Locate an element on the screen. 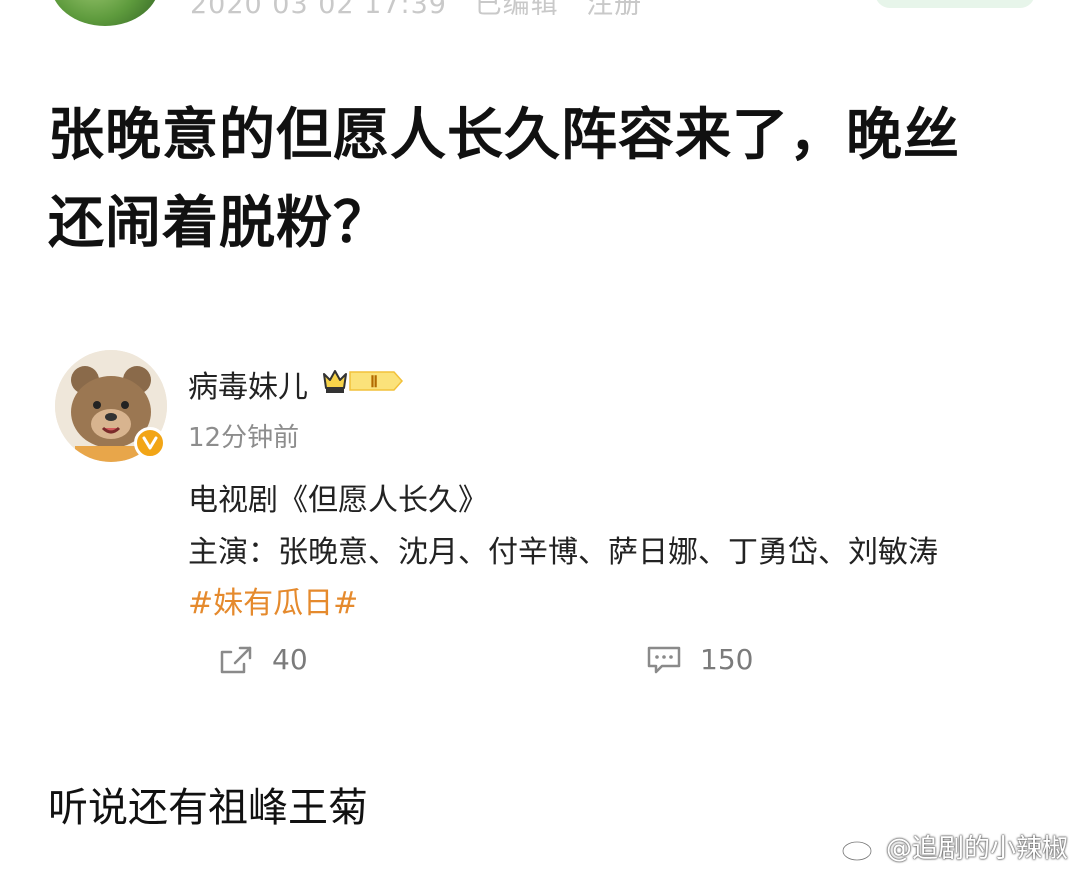 This screenshot has height=879, width=1080. share-icon is located at coordinates (236, 659).